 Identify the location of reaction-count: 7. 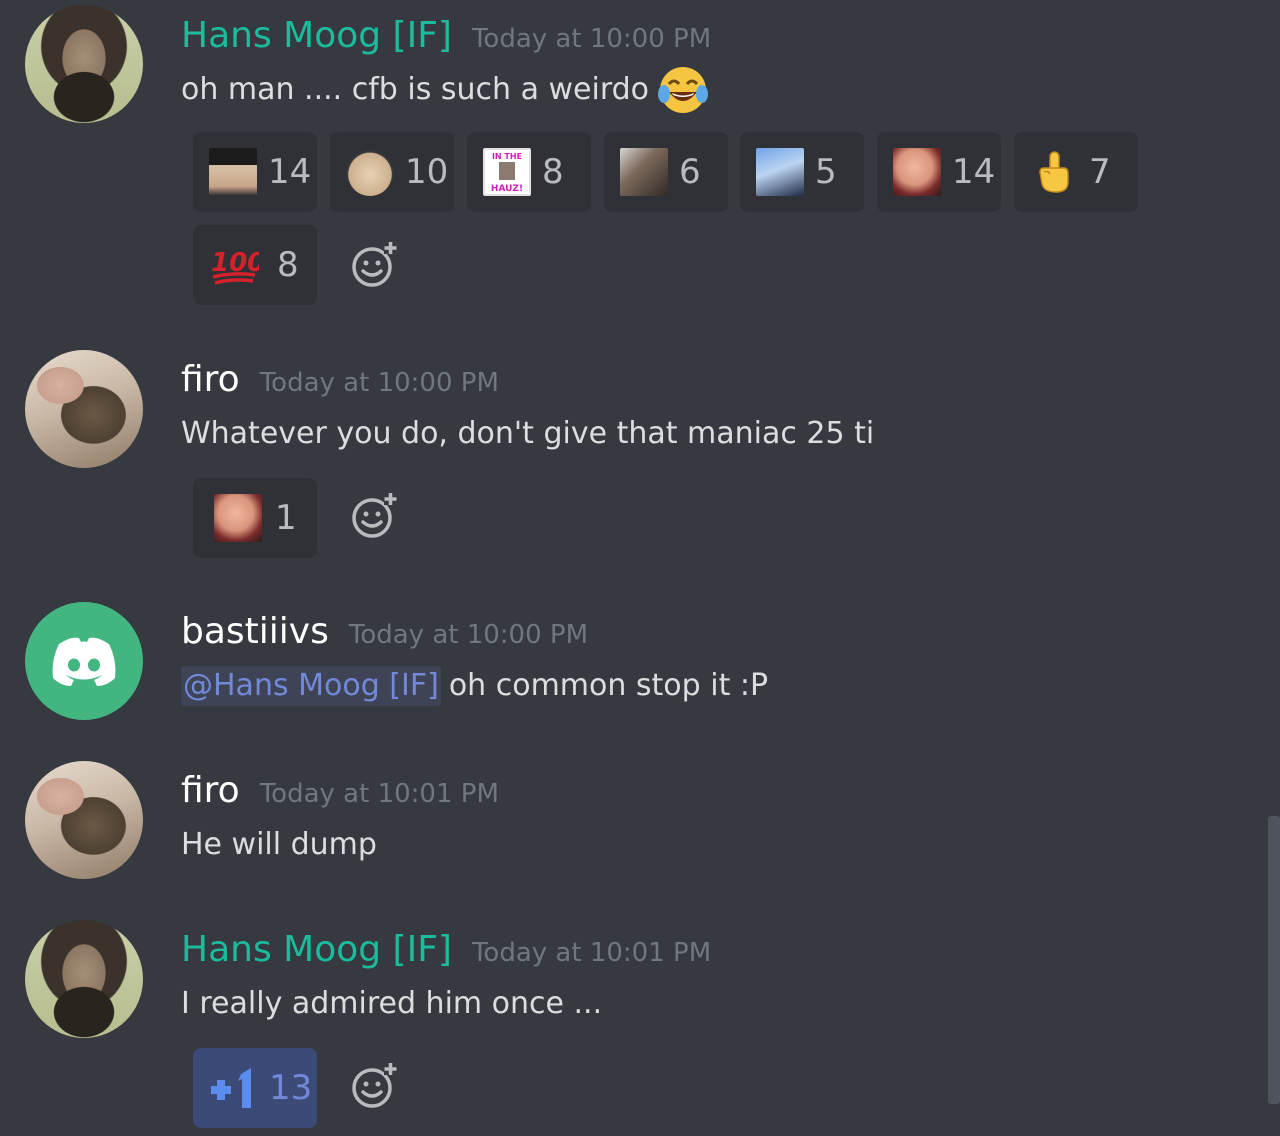
(1100, 172).